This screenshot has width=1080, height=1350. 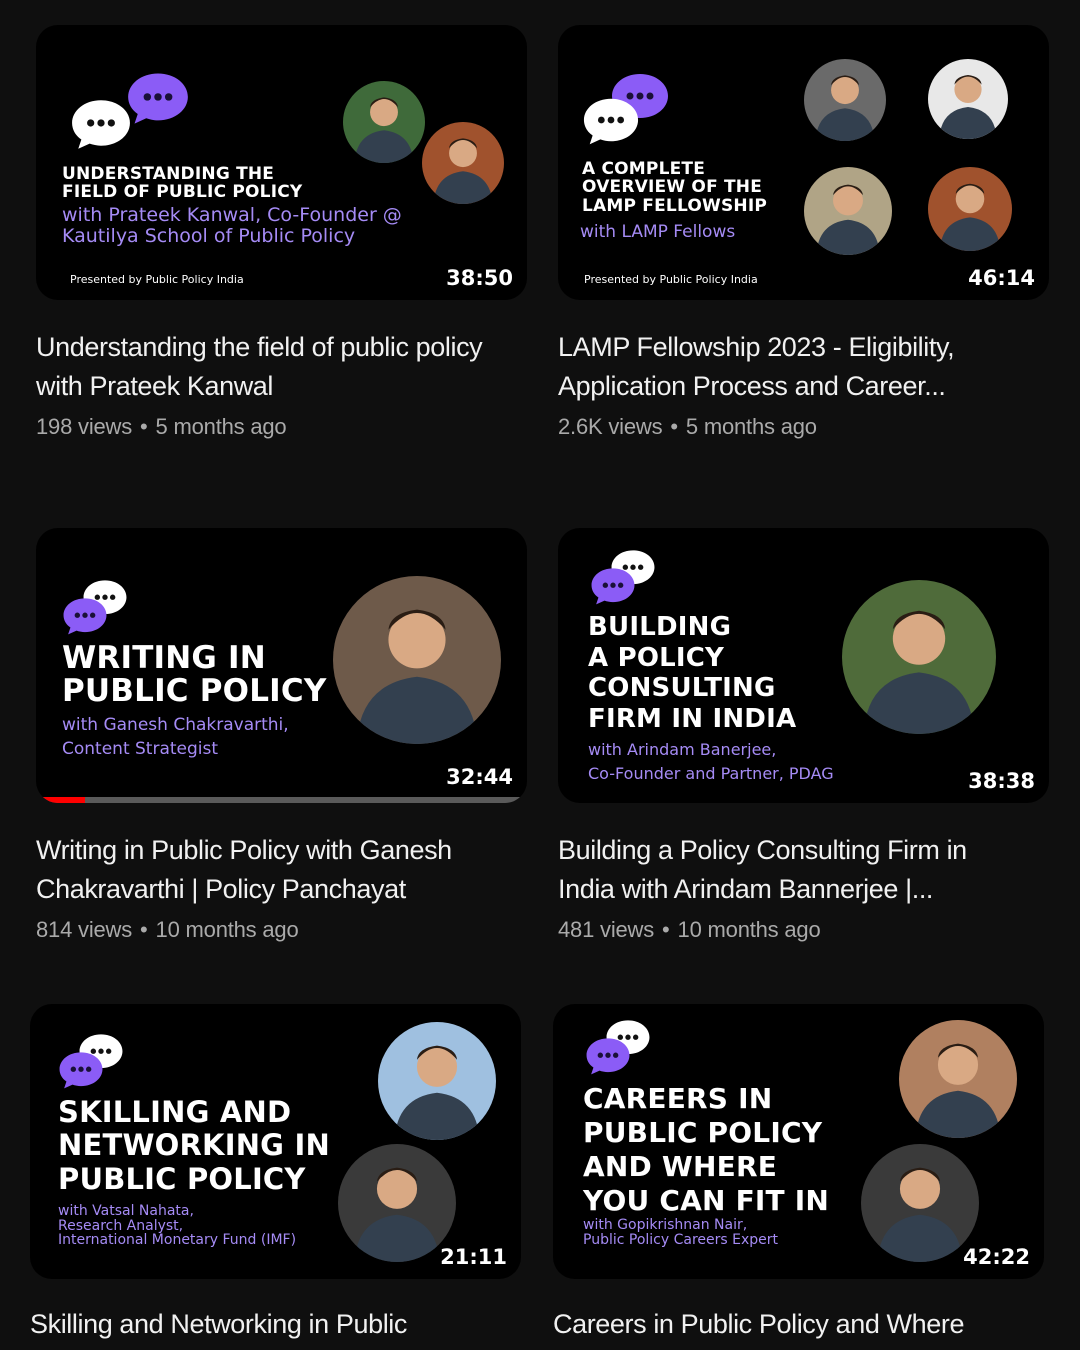 What do you see at coordinates (84, 929) in the screenshot?
I see `view-count: 814 views` at bounding box center [84, 929].